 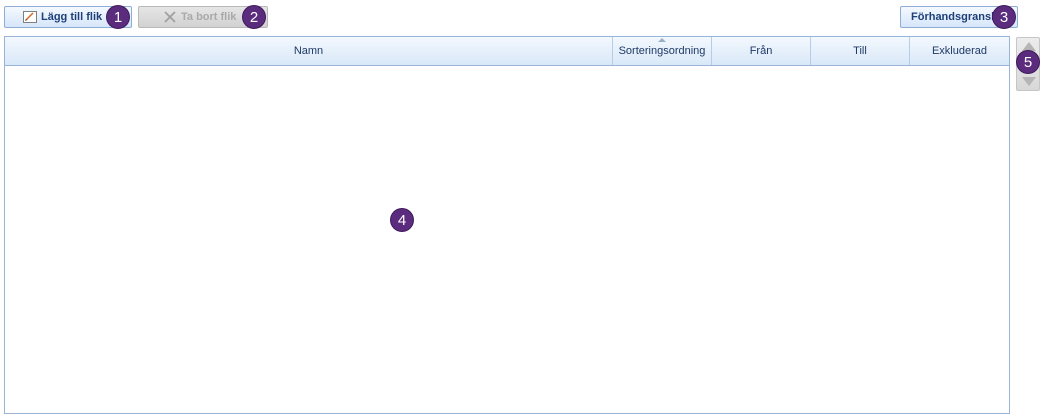 What do you see at coordinates (402, 220) in the screenshot?
I see `callout-badge-4: 4` at bounding box center [402, 220].